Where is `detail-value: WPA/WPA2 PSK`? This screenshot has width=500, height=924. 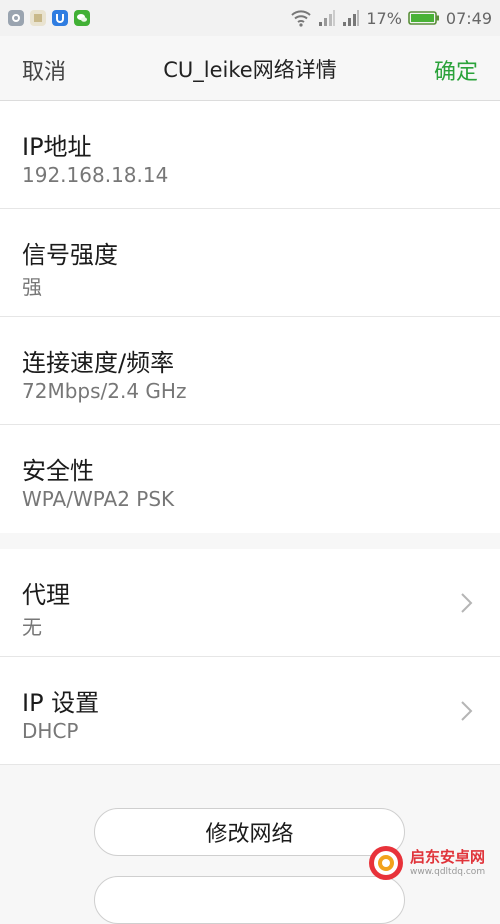
detail-value: WPA/WPA2 PSK is located at coordinates (98, 499).